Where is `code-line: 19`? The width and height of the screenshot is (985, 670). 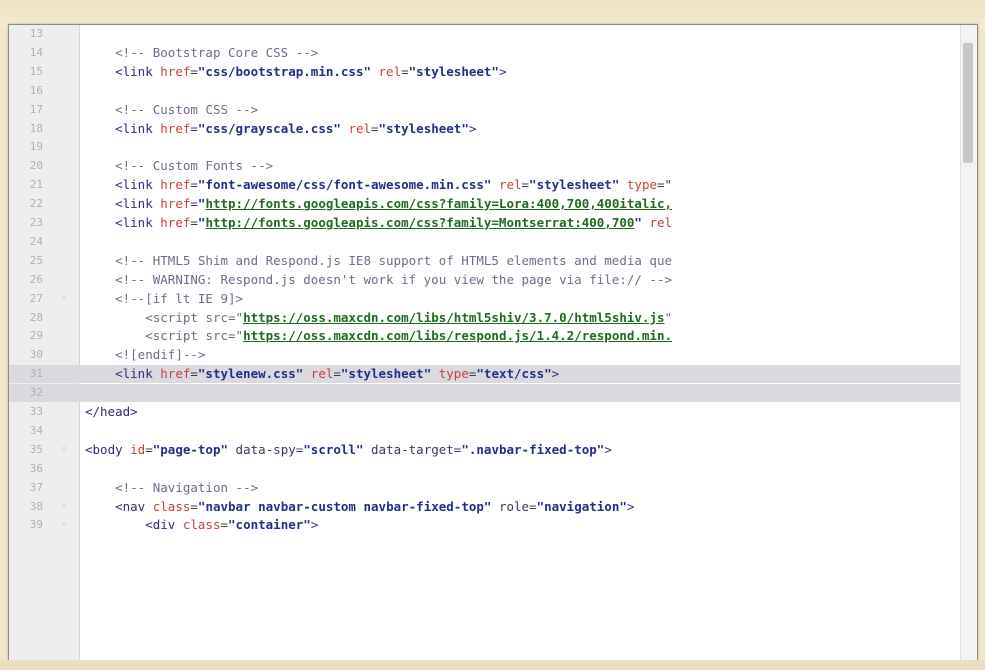 code-line: 19 is located at coordinates (485, 147).